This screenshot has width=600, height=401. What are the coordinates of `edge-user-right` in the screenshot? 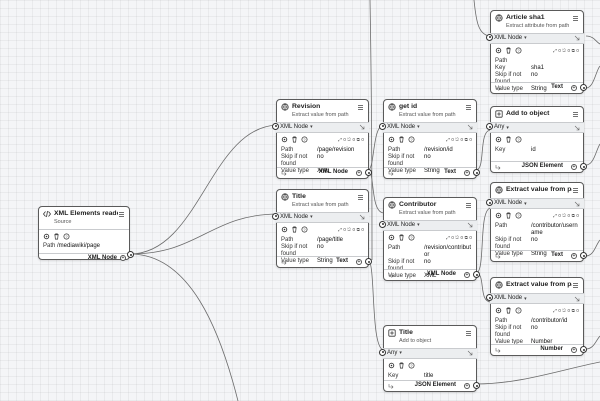 It's located at (592, 248).